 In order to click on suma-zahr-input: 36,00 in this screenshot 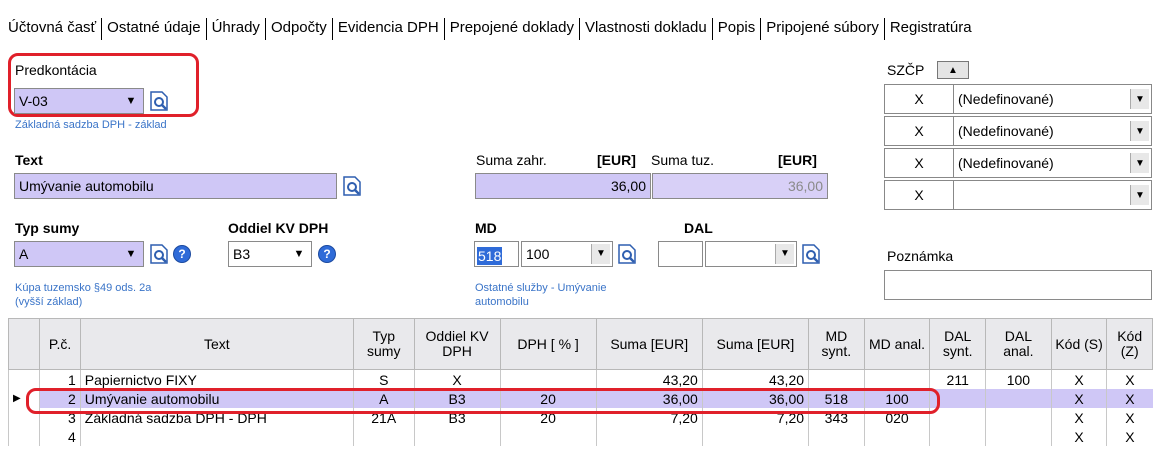, I will do `click(563, 186)`.